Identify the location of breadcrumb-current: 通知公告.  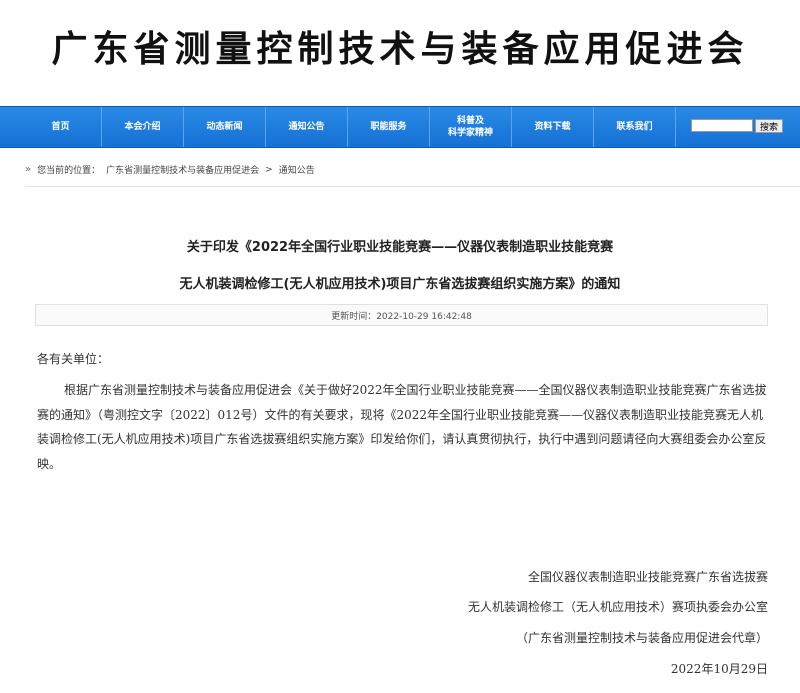
(297, 169).